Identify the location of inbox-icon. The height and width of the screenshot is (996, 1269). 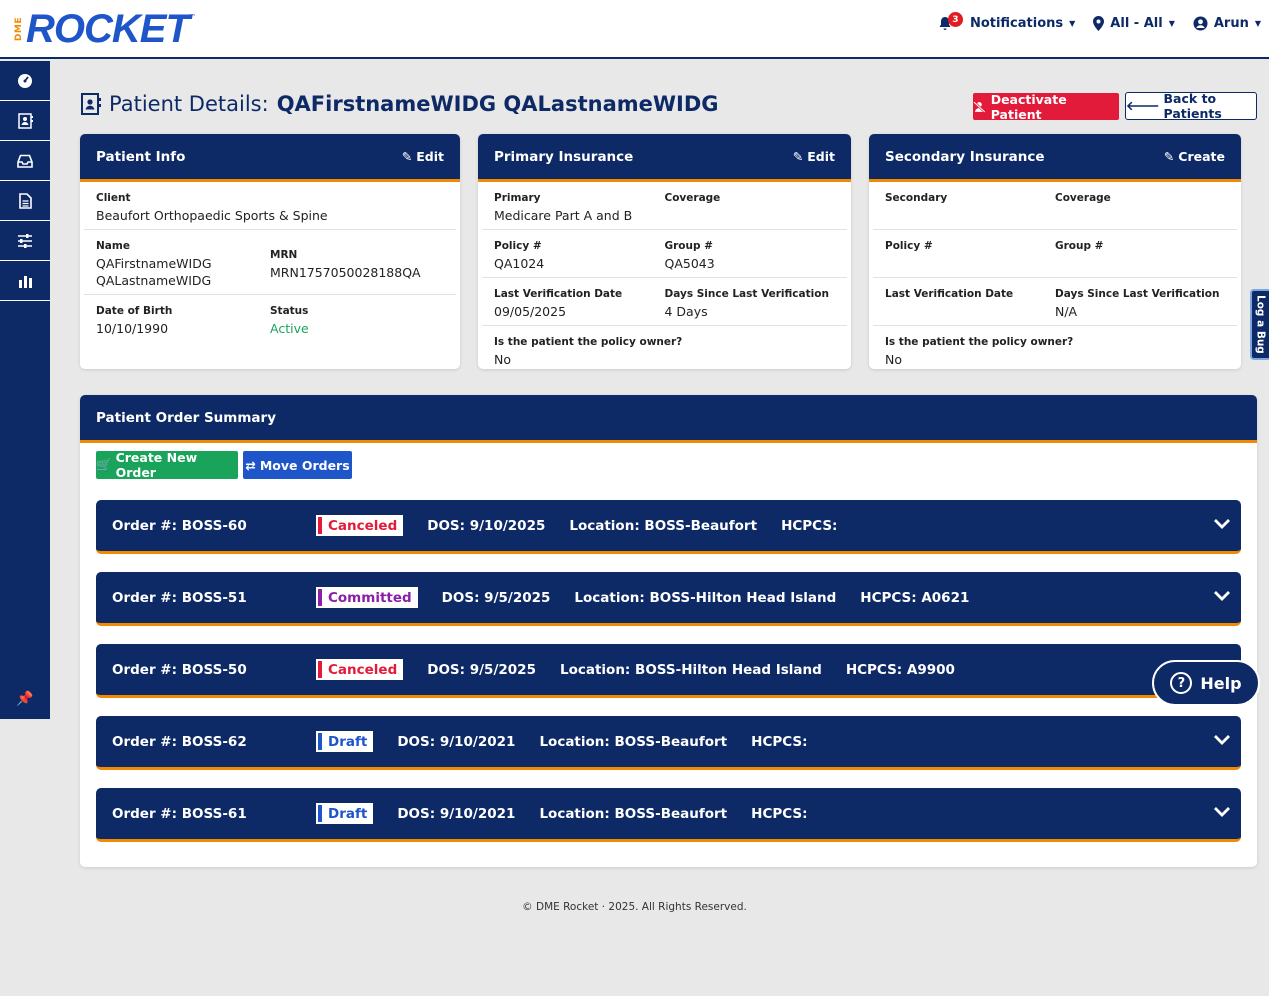
(25, 161).